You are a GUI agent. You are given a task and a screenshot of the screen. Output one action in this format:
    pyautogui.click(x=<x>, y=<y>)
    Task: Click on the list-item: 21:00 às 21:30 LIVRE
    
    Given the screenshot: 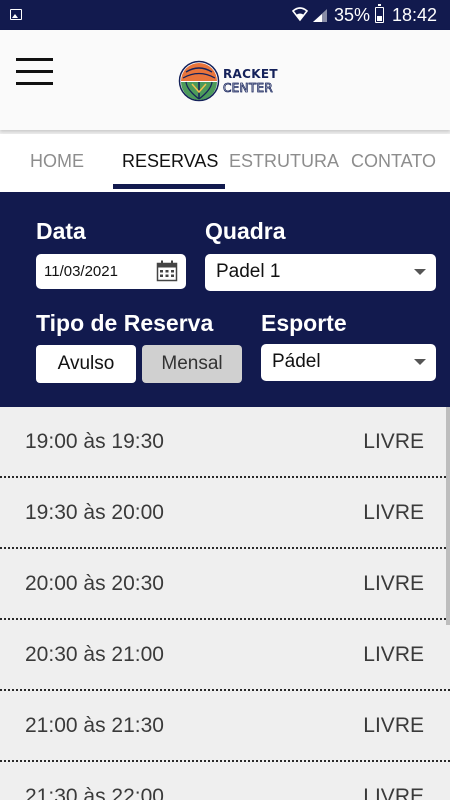 What is the action you would take?
    pyautogui.click(x=225, y=726)
    